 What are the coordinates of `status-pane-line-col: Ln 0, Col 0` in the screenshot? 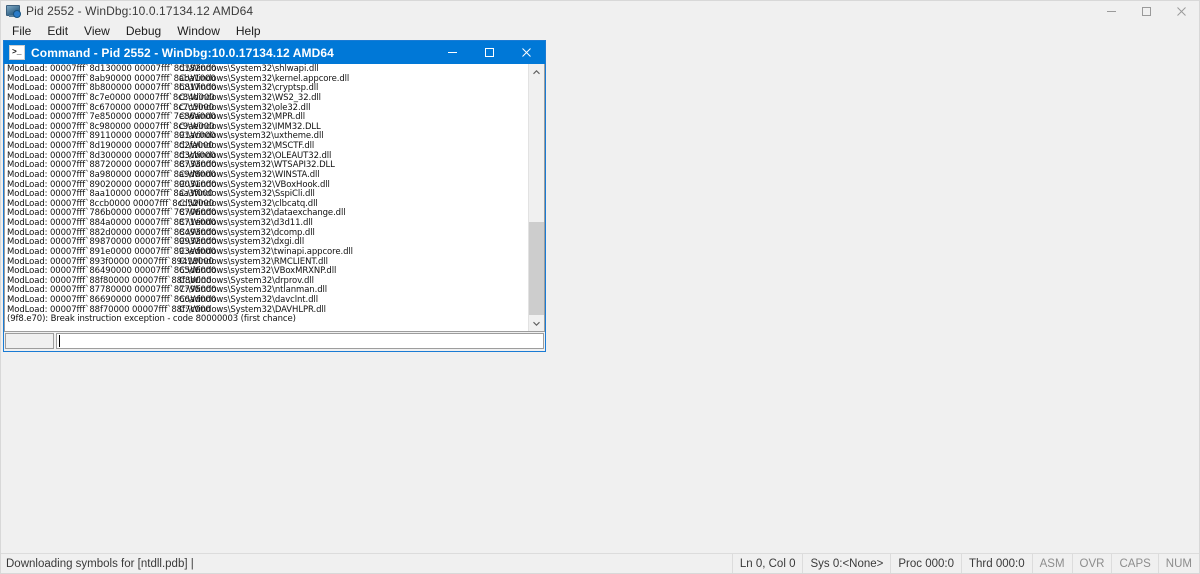 It's located at (767, 563).